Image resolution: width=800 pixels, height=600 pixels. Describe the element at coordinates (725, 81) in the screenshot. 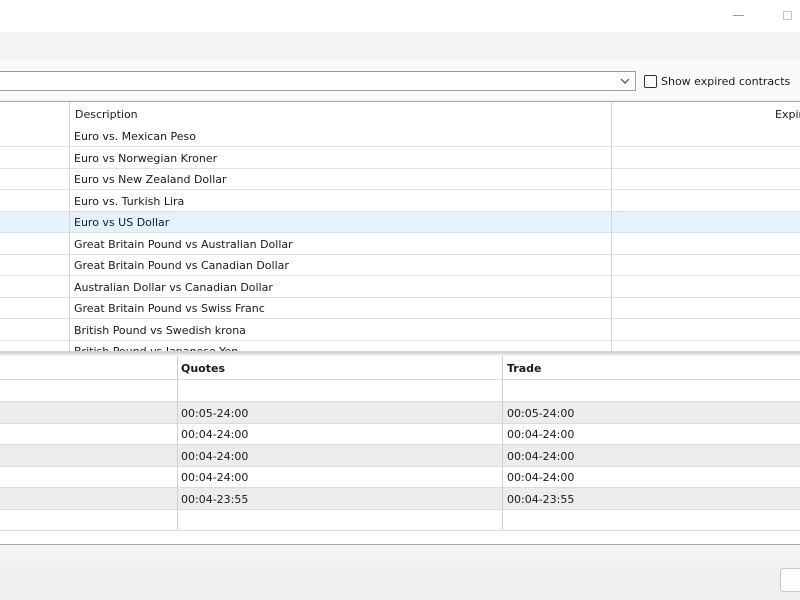

I see `show-expired-label: Show expired contracts` at that location.